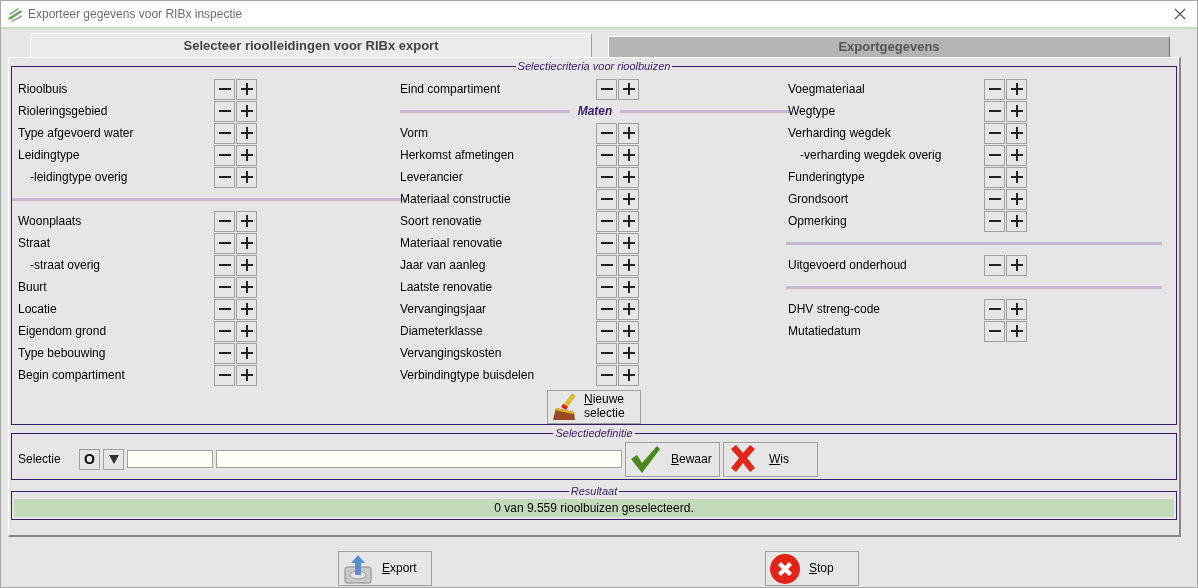  Describe the element at coordinates (889, 46) in the screenshot. I see `tab: Exportgegevens` at that location.